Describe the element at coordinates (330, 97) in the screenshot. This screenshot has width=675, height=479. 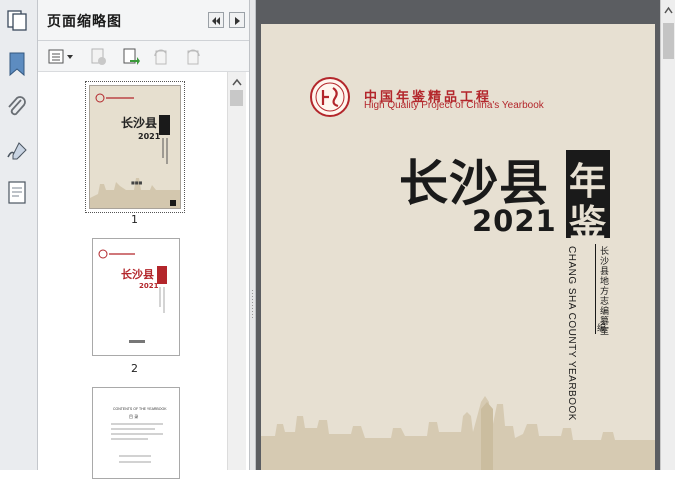
I see `series-logo` at that location.